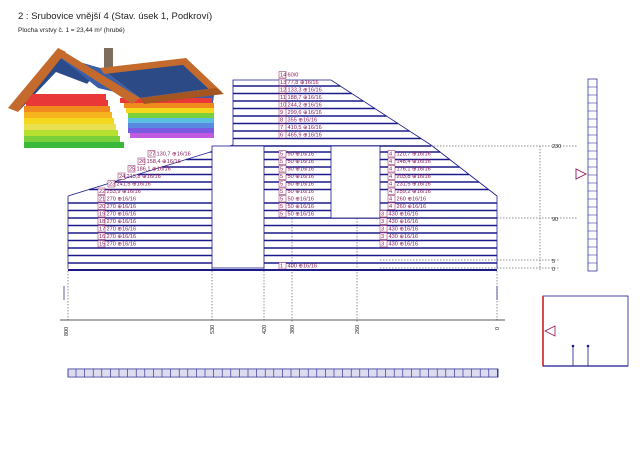 This screenshot has width=640, height=452. Describe the element at coordinates (283, 75) in the screenshot. I see `log-number: 14` at that location.